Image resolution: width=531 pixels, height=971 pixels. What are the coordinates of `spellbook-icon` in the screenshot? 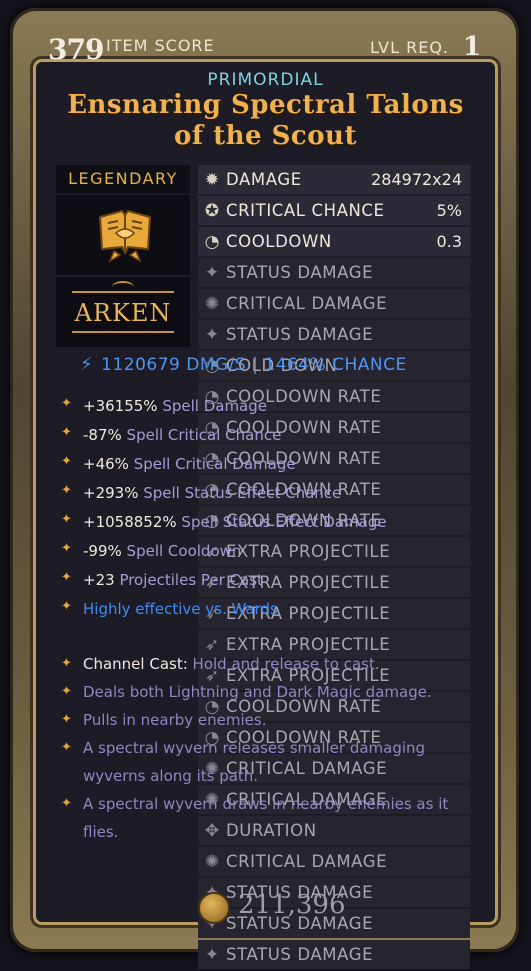 It's located at (125, 236).